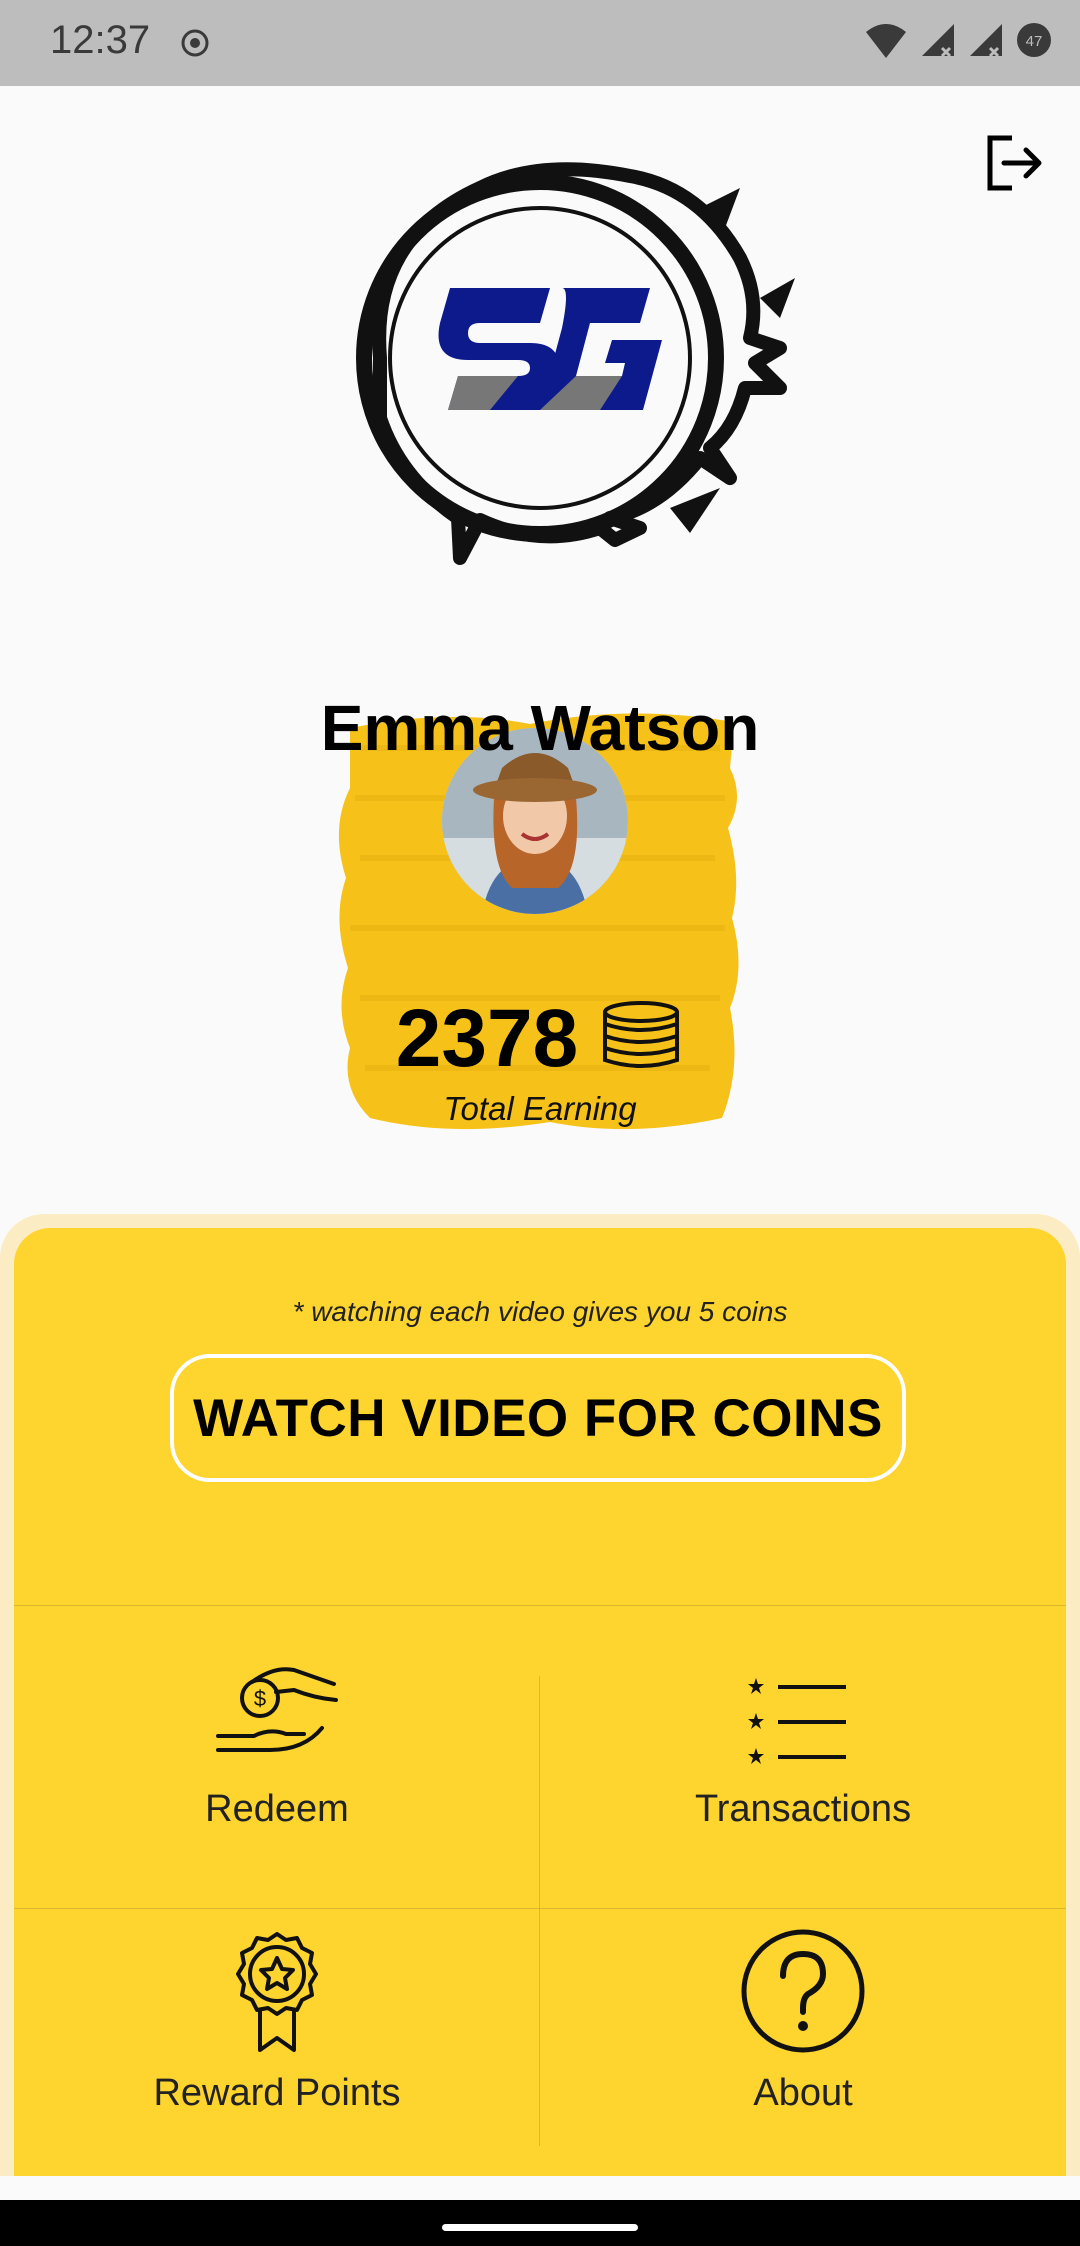 The width and height of the screenshot is (1080, 2246). Describe the element at coordinates (277, 2060) in the screenshot. I see `reward-points-tile: Reward Points` at that location.